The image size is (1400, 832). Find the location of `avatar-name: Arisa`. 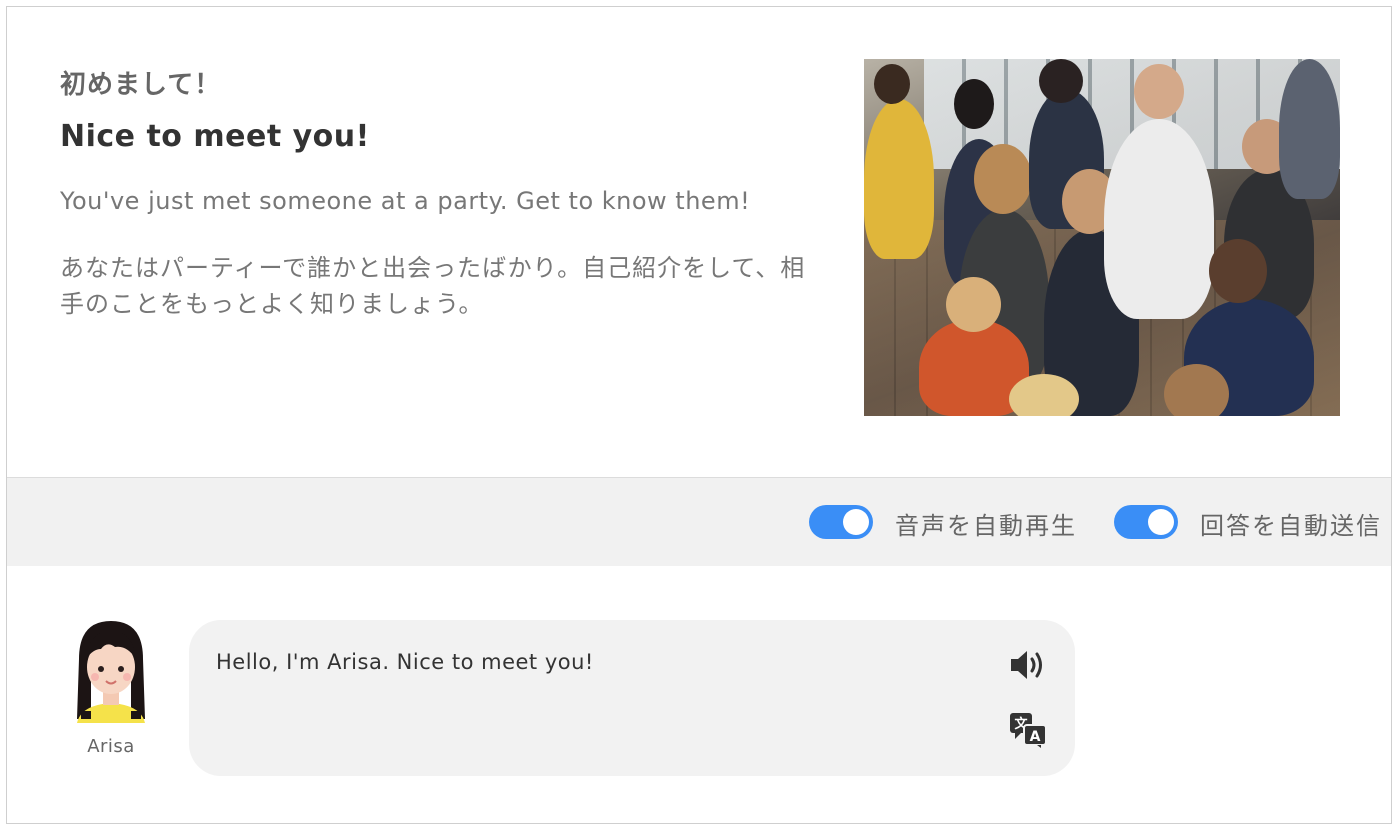

avatar-name: Arisa is located at coordinates (111, 746).